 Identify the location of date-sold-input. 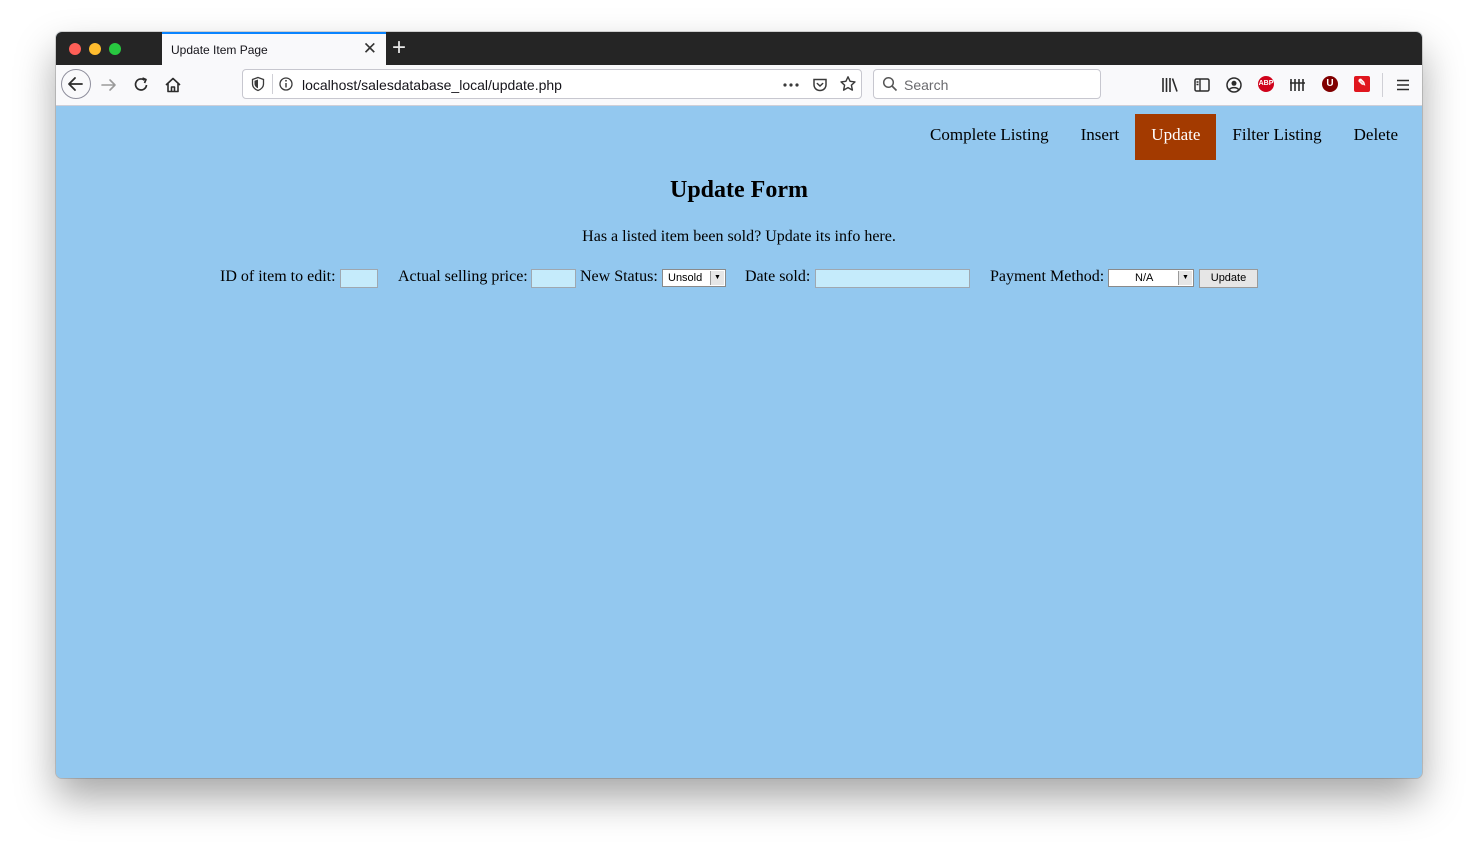
(892, 278).